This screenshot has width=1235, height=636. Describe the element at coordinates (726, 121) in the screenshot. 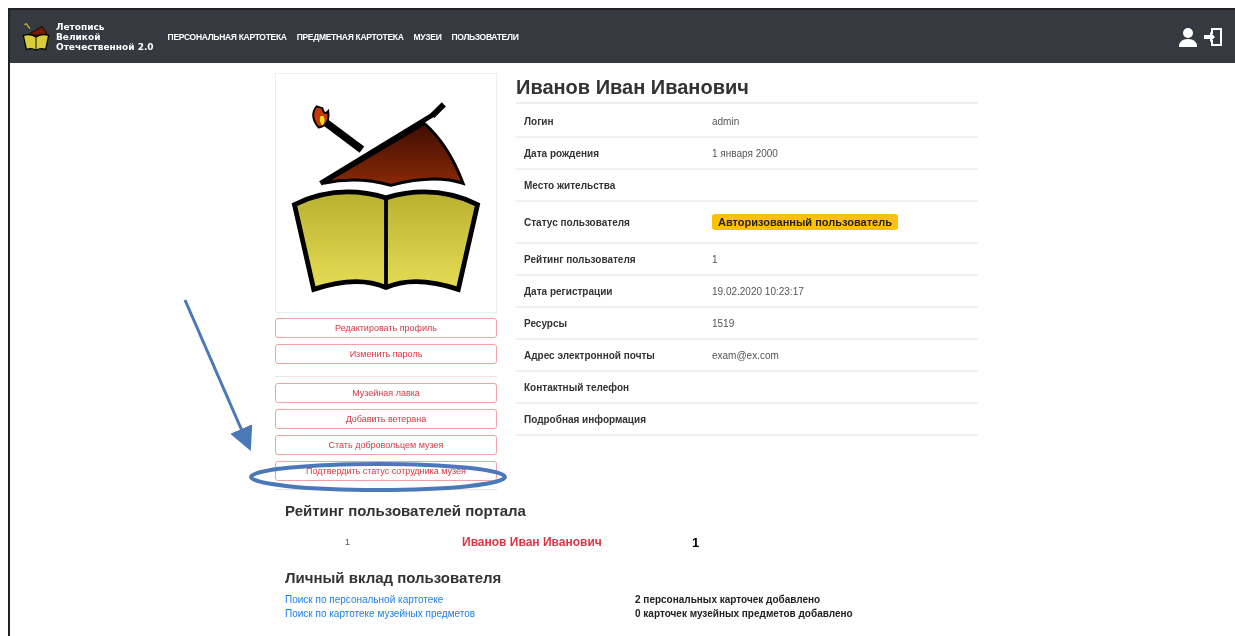

I see `field-value: admin` at that location.